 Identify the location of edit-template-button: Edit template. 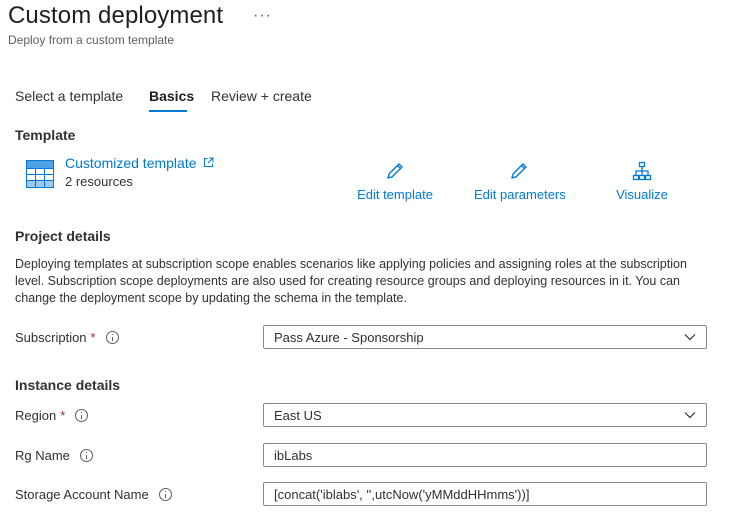
(395, 181).